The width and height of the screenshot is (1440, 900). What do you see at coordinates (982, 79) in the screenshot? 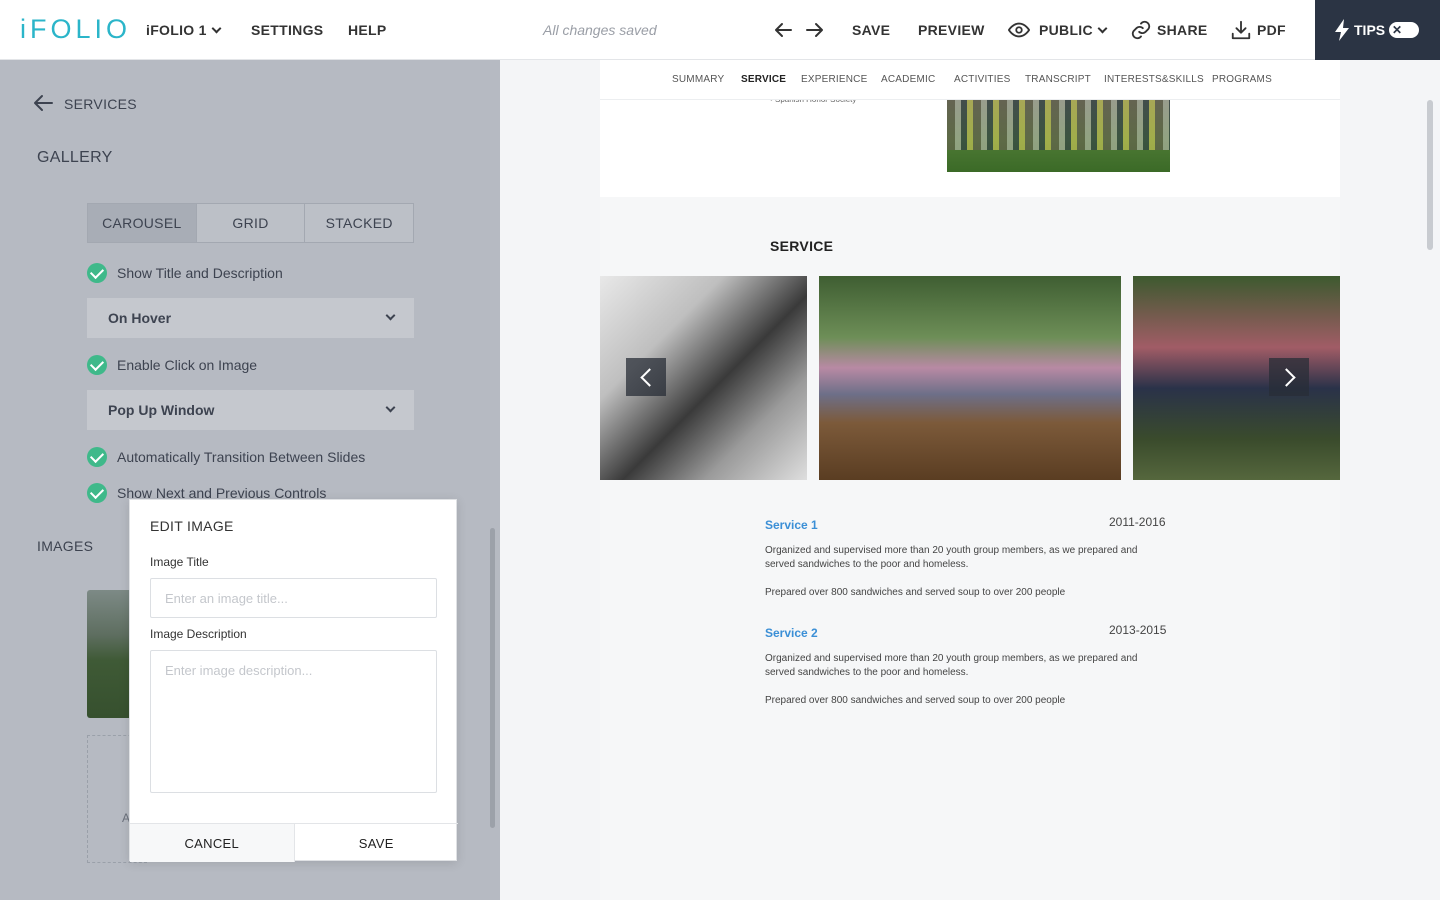
I see `tab-activities: ACTIVITIES` at bounding box center [982, 79].